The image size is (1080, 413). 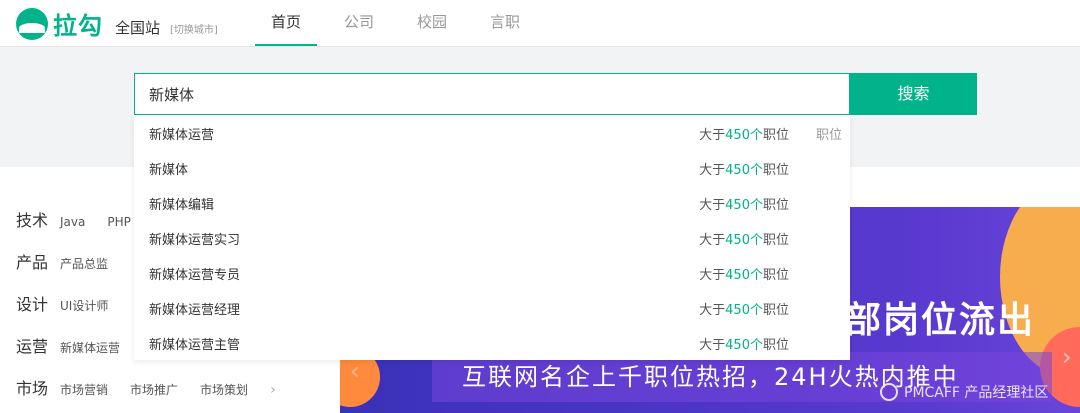 What do you see at coordinates (889, 392) in the screenshot?
I see `pmcaff-logo-icon` at bounding box center [889, 392].